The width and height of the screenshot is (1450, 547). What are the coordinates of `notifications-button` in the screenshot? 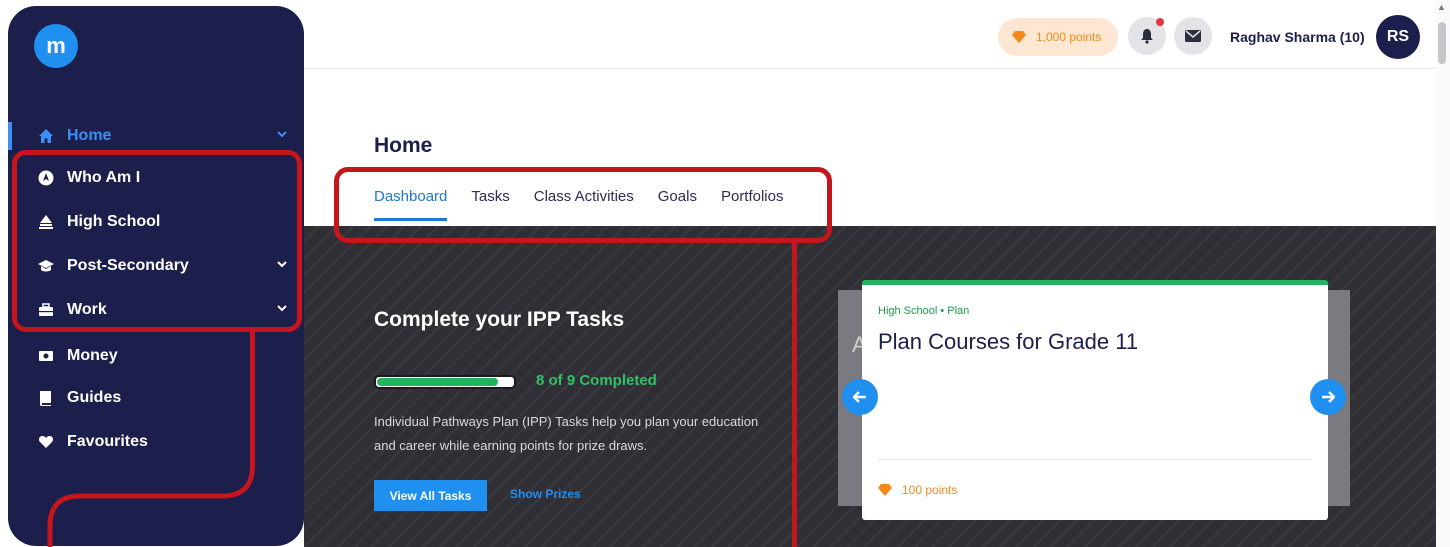 It's located at (1147, 36).